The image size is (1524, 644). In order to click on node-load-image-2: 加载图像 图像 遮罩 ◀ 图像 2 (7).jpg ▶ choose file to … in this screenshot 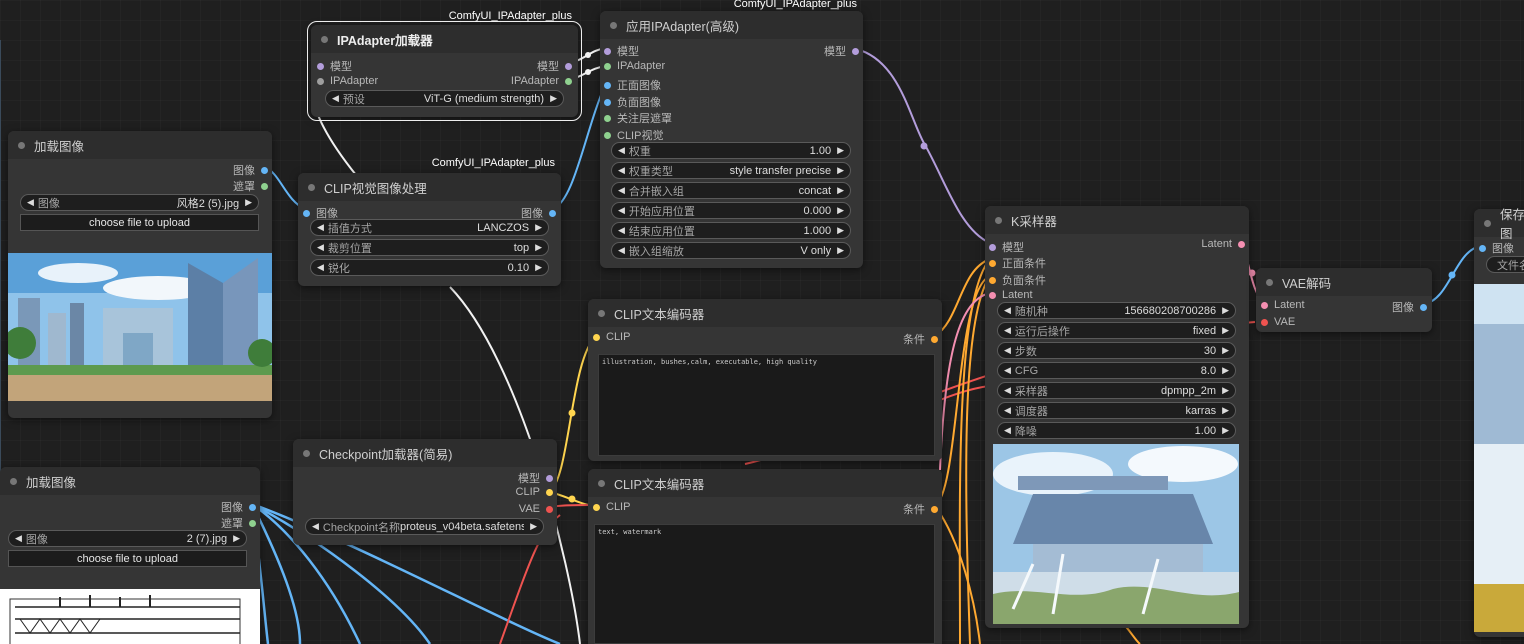, I will do `click(130, 555)`.